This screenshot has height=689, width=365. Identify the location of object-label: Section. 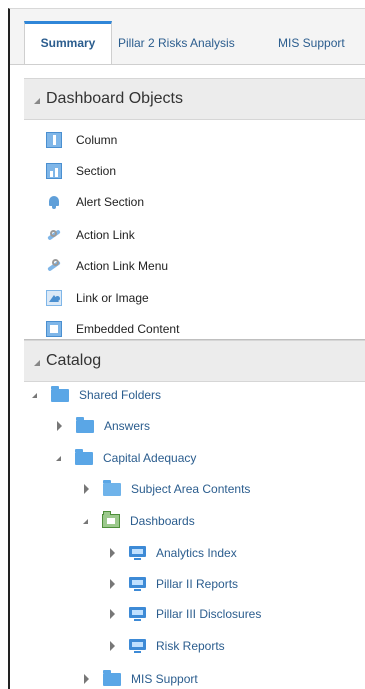
(96, 171).